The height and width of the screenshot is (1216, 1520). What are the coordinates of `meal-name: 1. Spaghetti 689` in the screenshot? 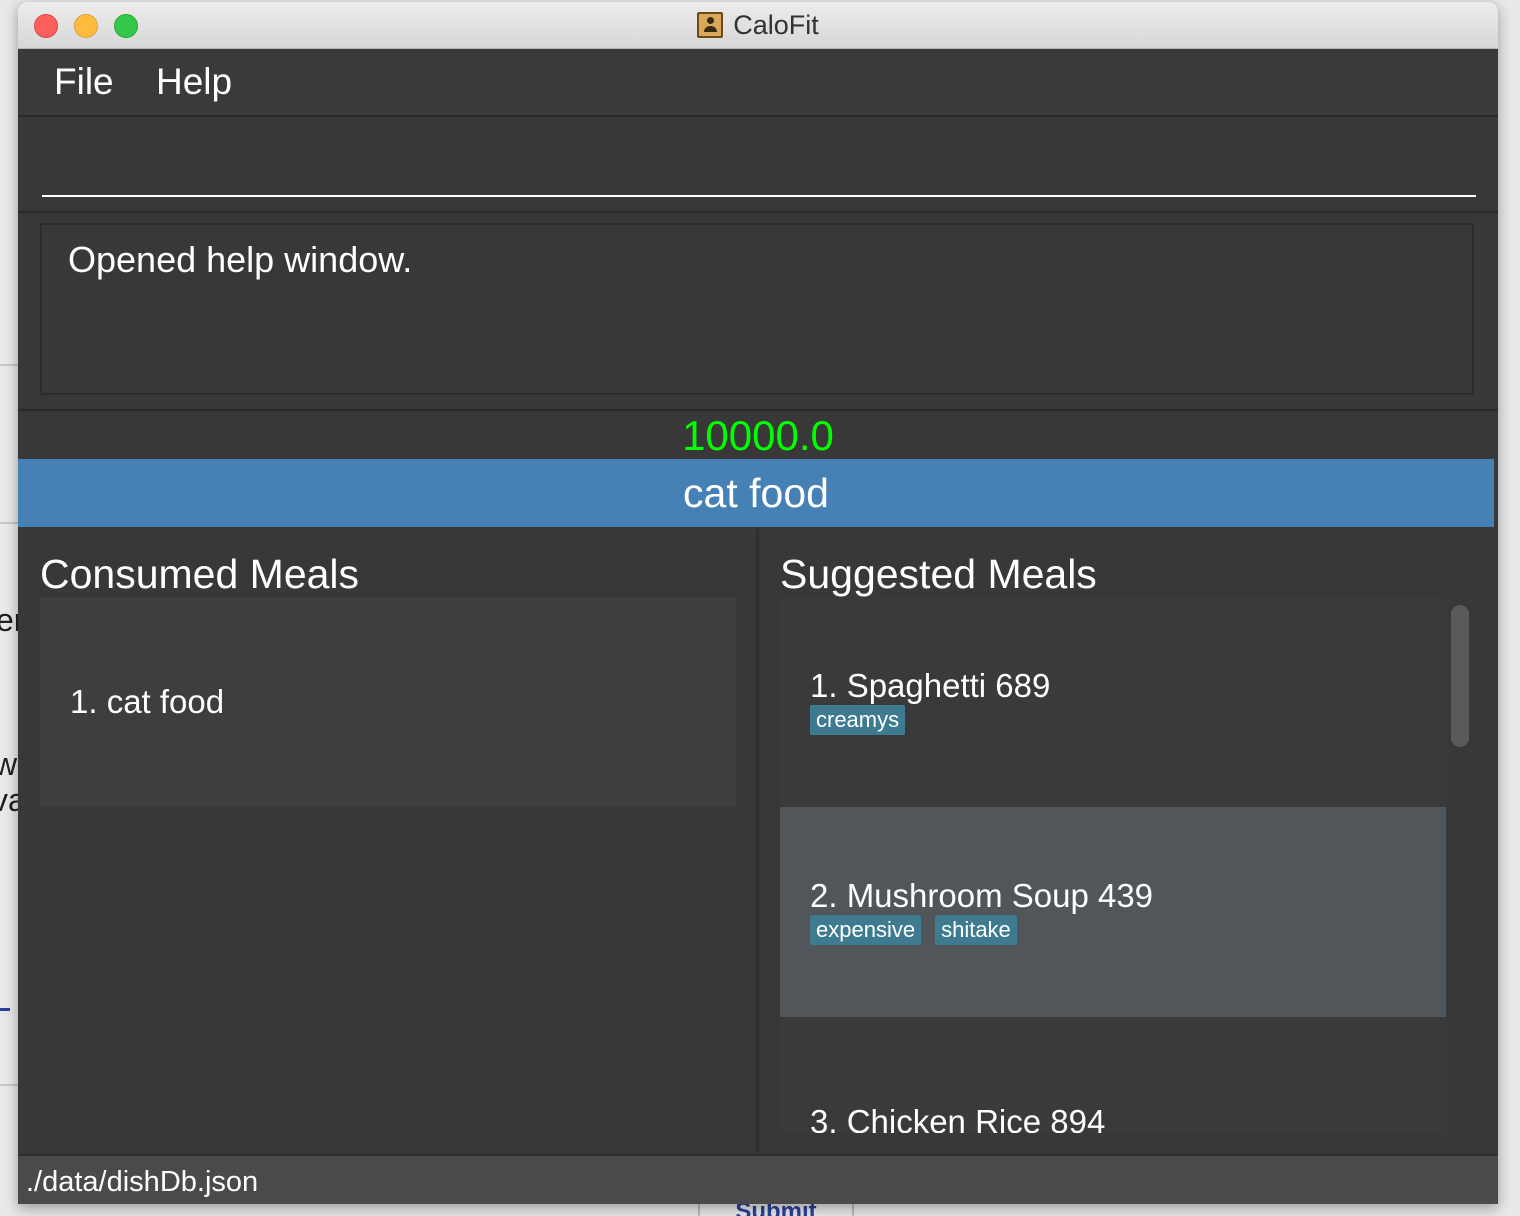 It's located at (930, 685).